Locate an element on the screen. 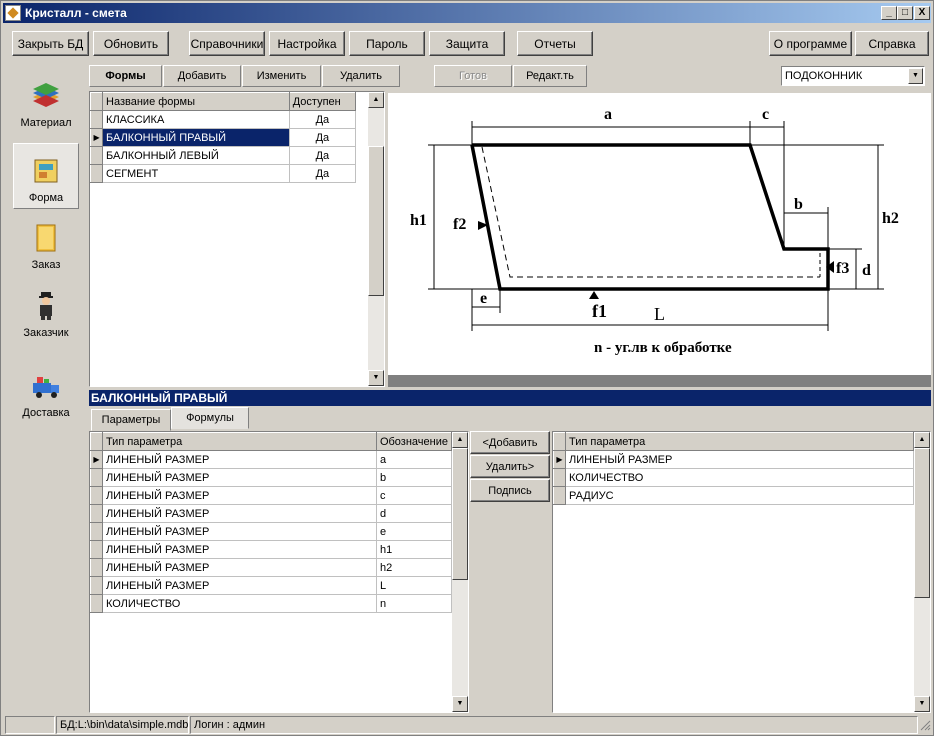 This screenshot has width=934, height=736. form-name-cell: КЛАССИКА is located at coordinates (196, 119).